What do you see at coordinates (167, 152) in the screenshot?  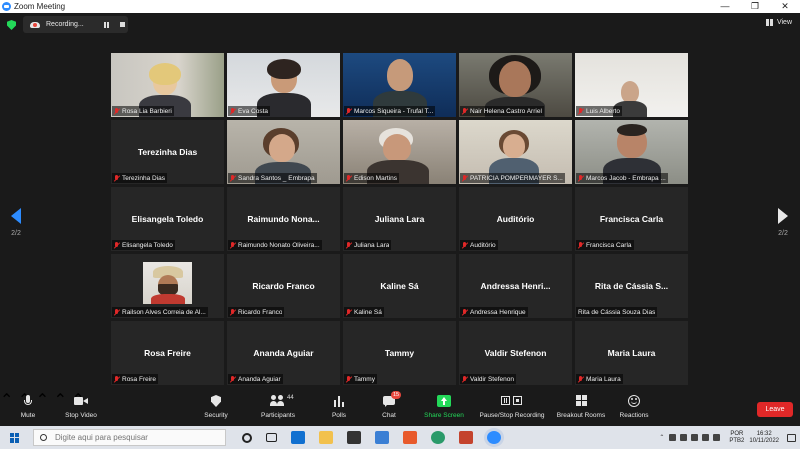 I see `participant-tile: Terezinha Dias Terezinha Dias` at bounding box center [167, 152].